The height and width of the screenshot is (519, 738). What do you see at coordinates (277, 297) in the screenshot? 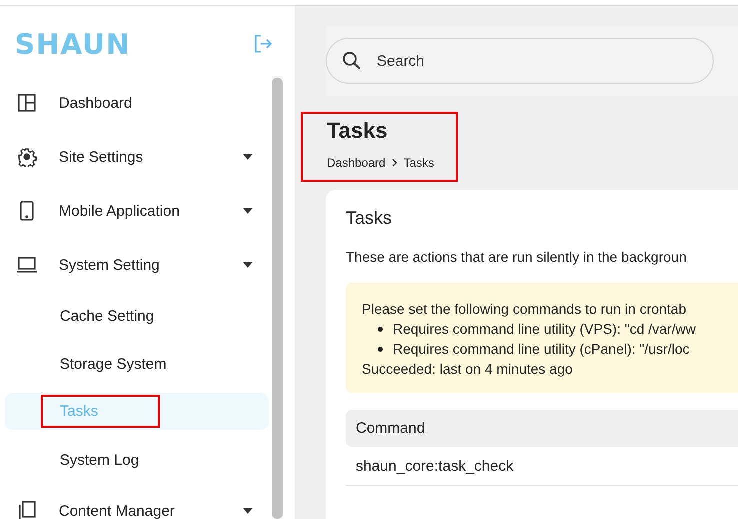
I see `scrollbar` at bounding box center [277, 297].